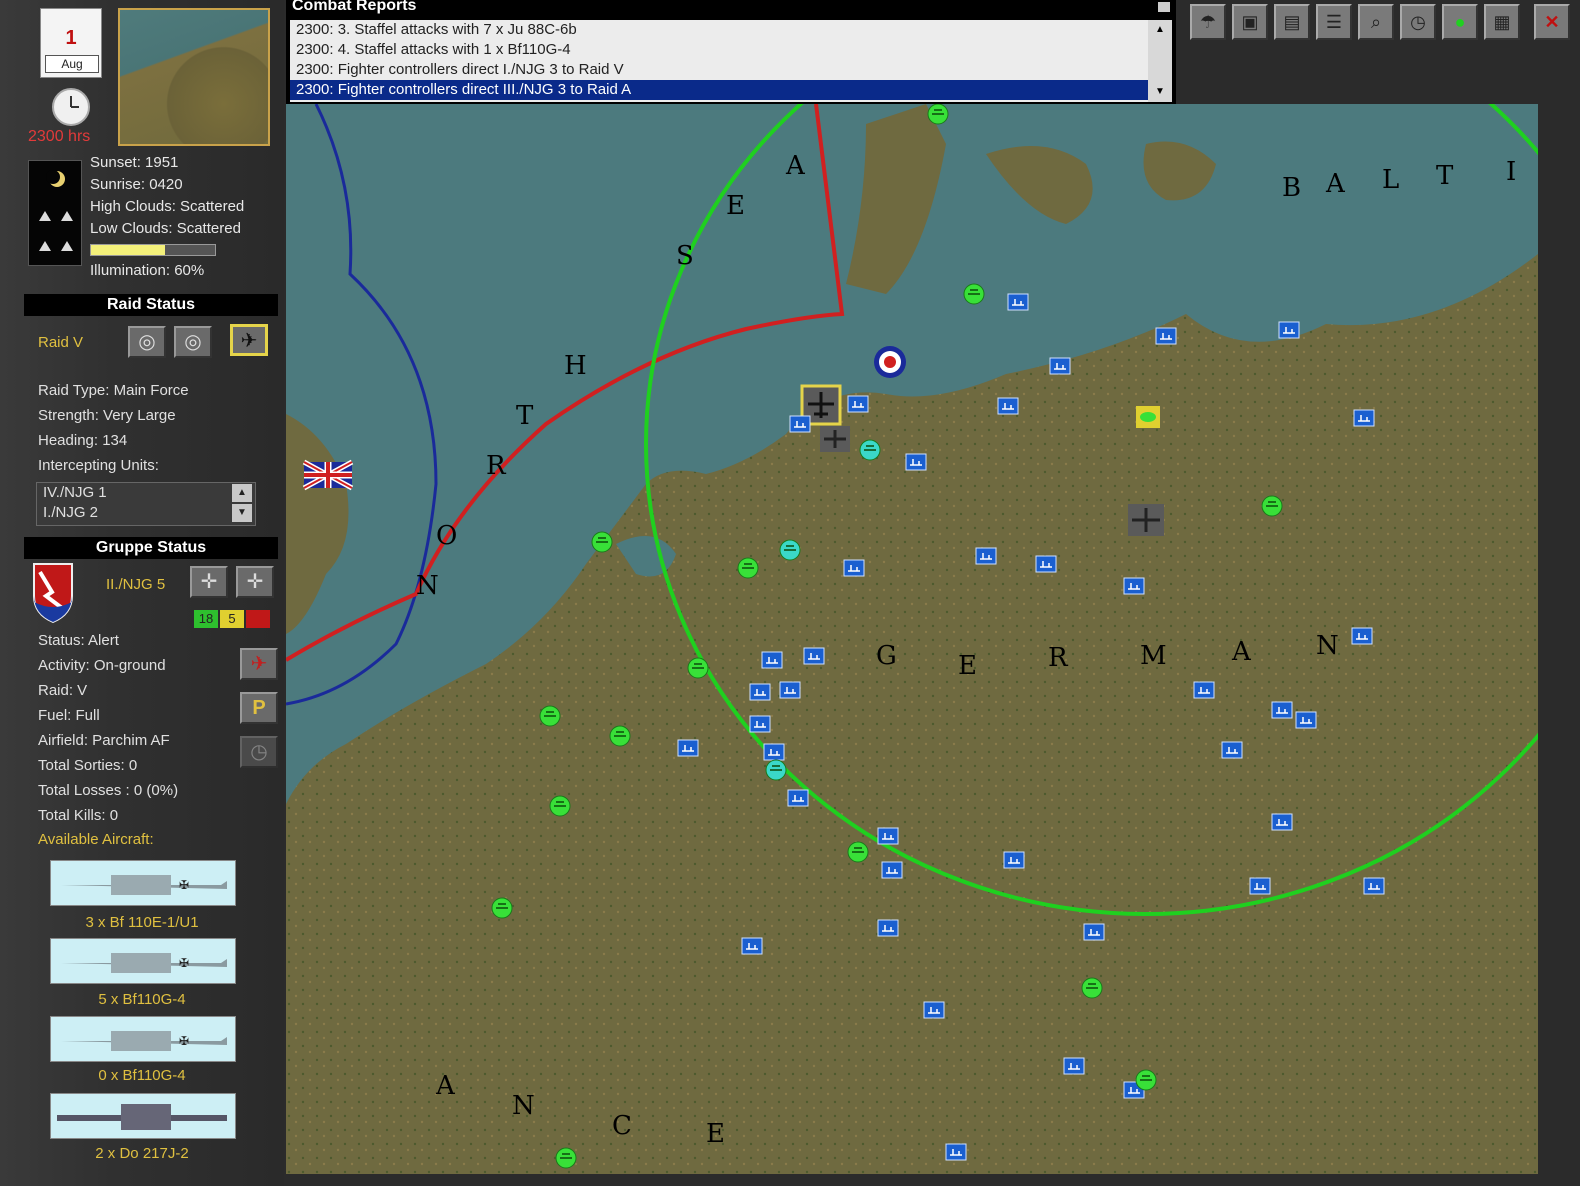  Describe the element at coordinates (142, 1075) in the screenshot. I see `aircraft-count: 0 x Bf110G-4` at that location.